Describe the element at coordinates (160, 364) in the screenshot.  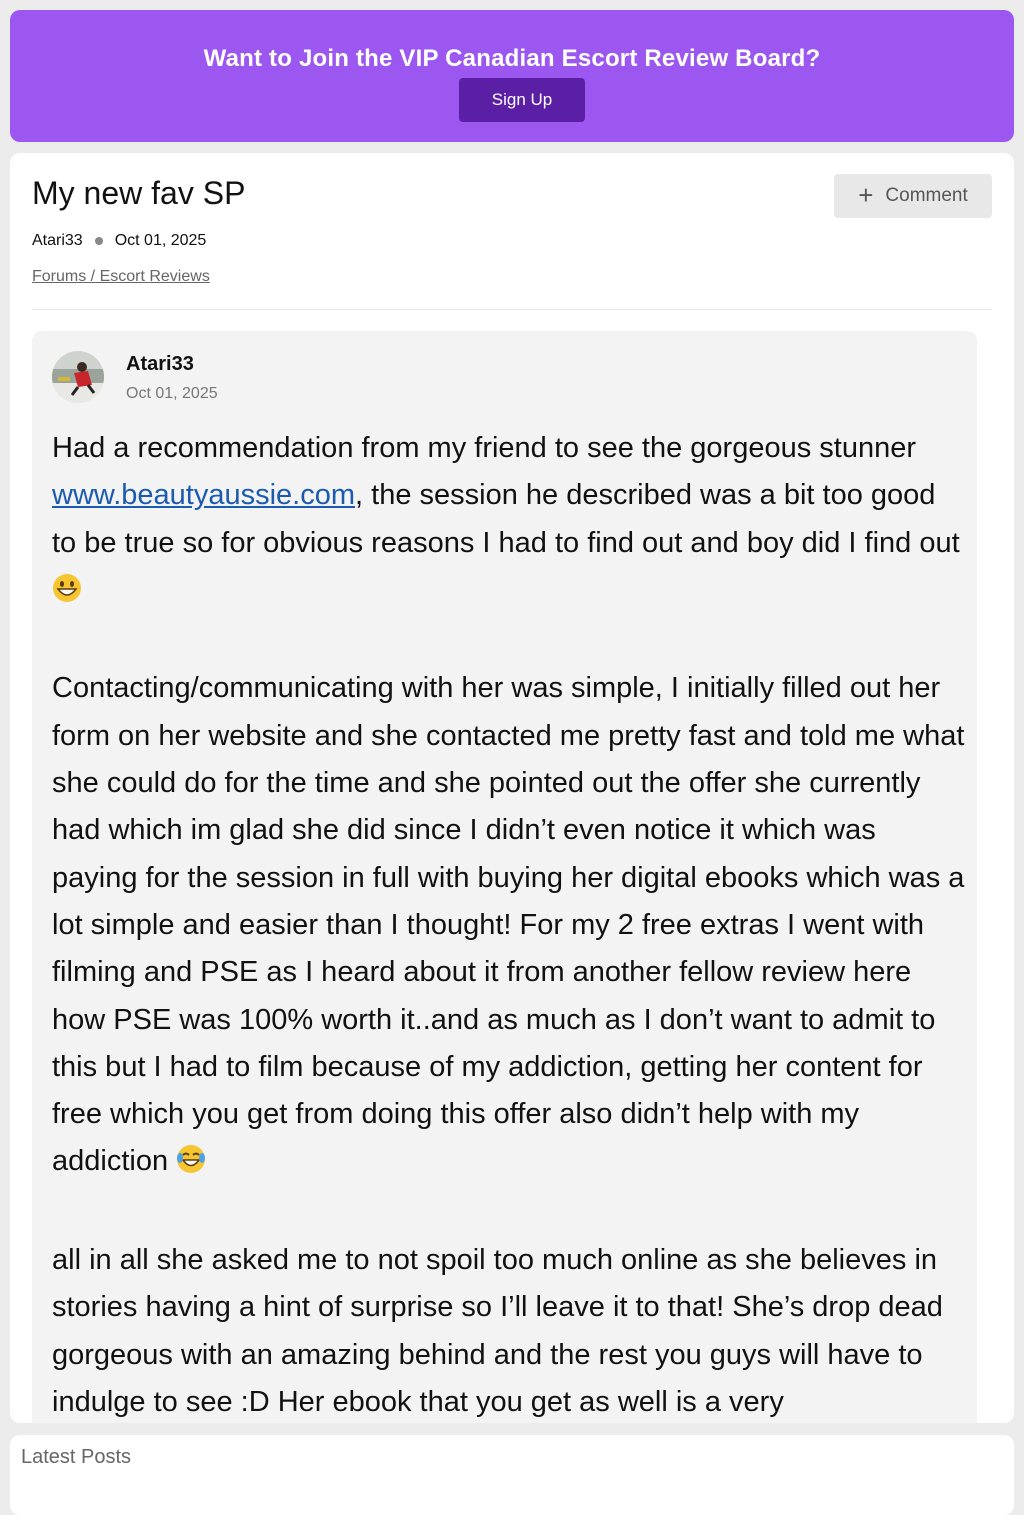
I see `post-author: Atari33` at that location.